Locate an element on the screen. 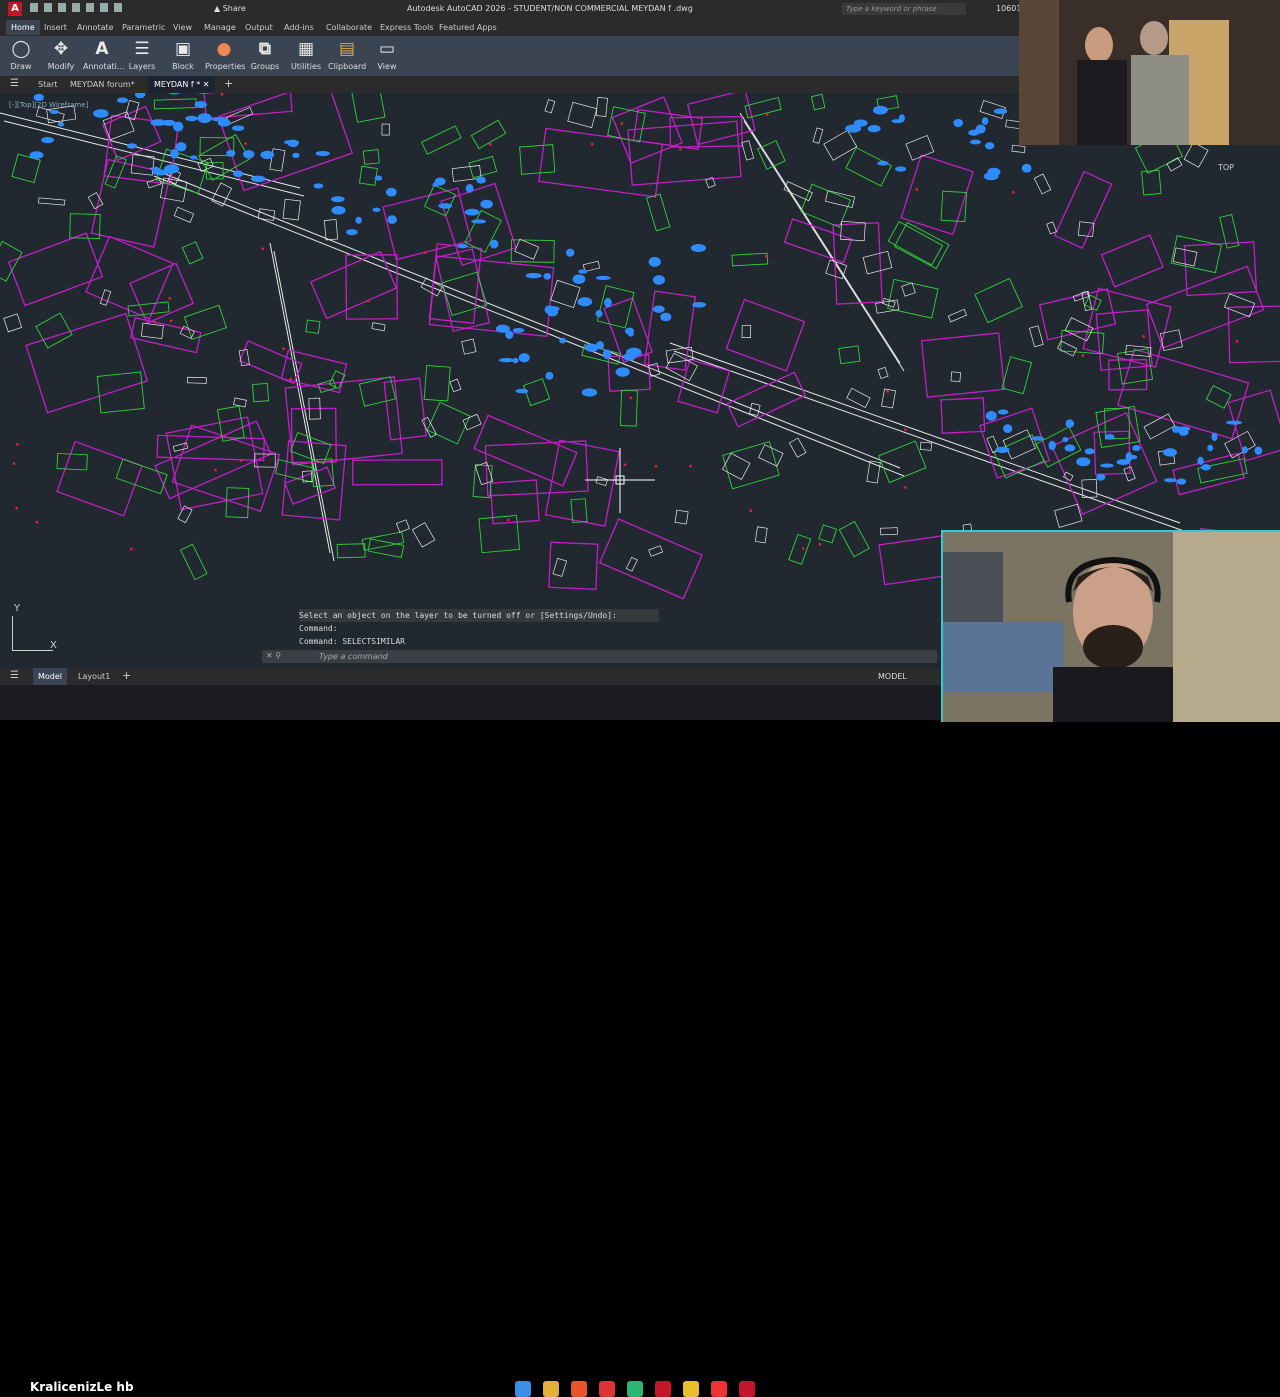 This screenshot has width=1280, height=1397. tab-meydan-f: MEYDAN f * ✕ is located at coordinates (182, 84).